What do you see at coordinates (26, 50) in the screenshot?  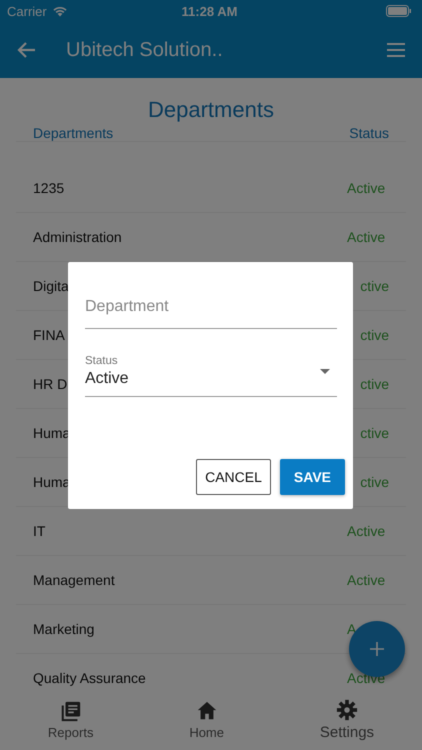 I see `back-arrow-icon` at bounding box center [26, 50].